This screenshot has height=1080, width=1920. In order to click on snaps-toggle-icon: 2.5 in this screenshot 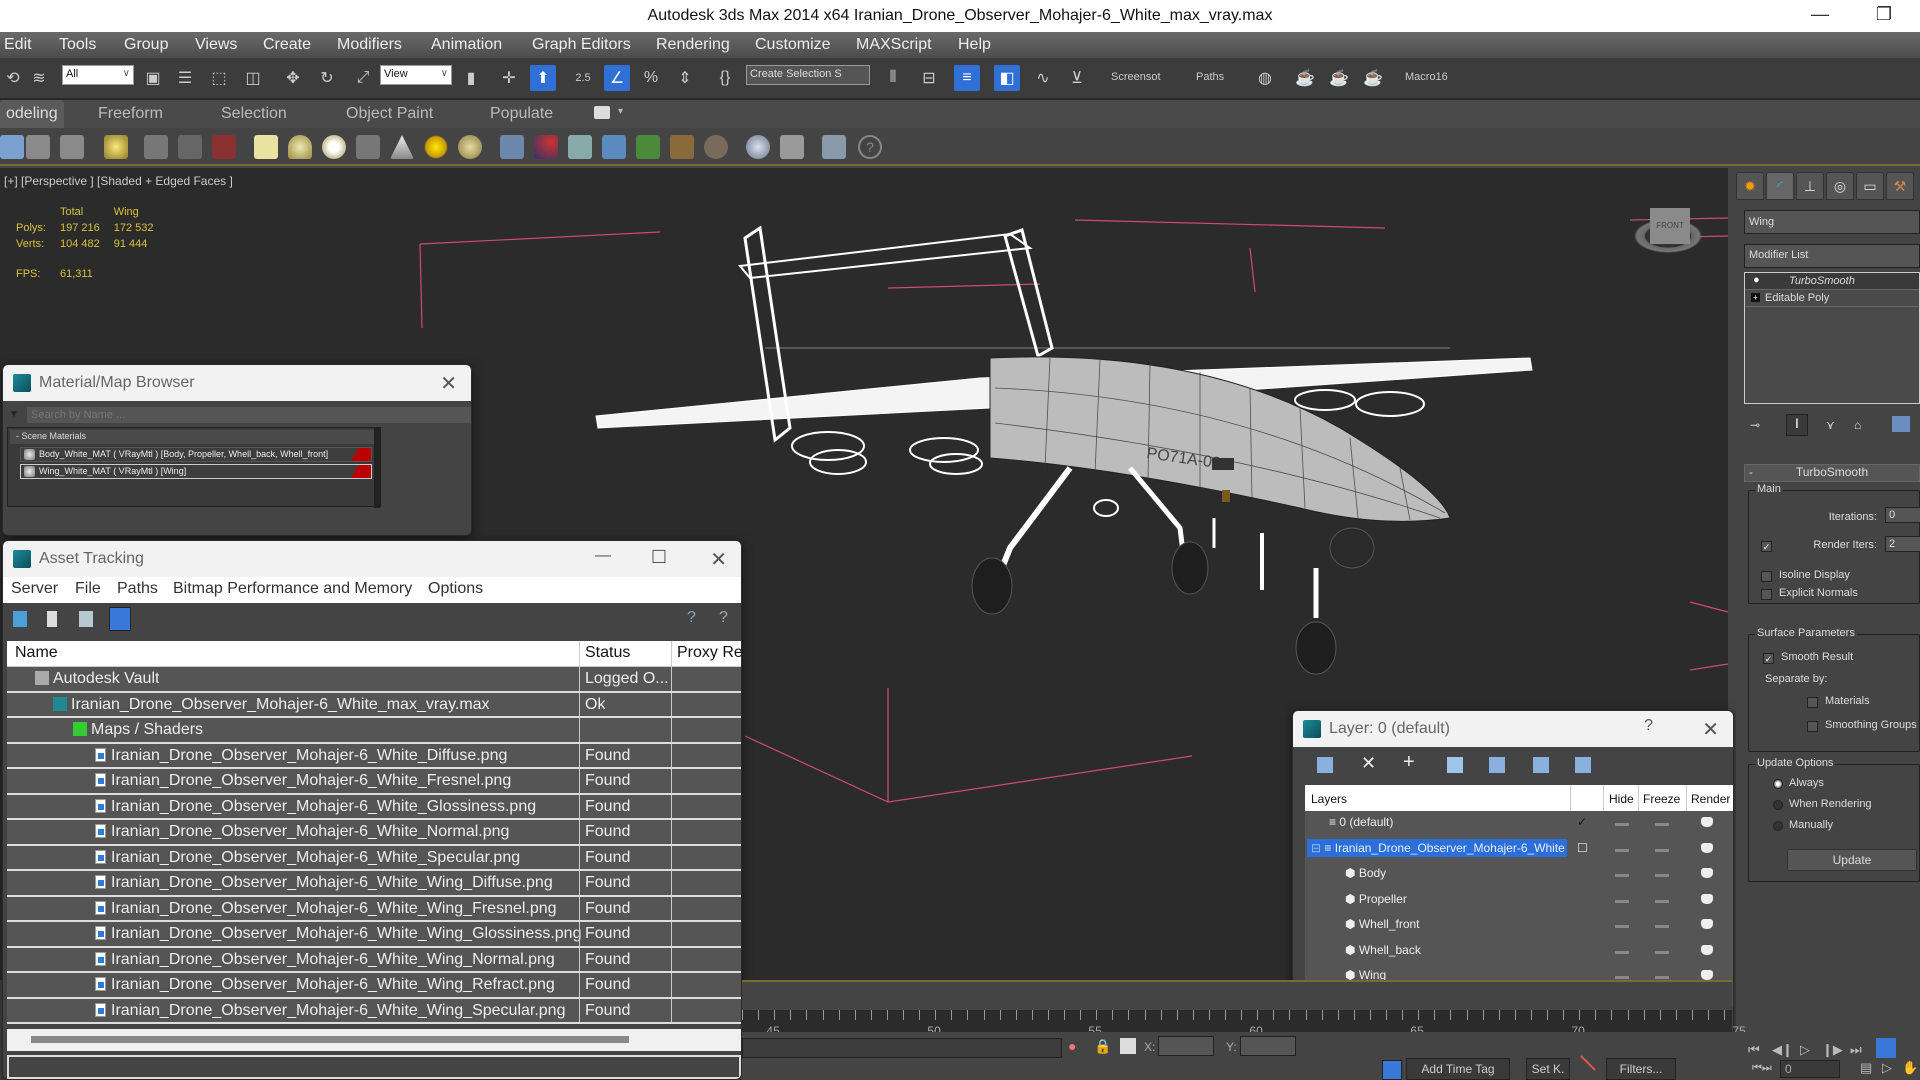, I will do `click(583, 78)`.